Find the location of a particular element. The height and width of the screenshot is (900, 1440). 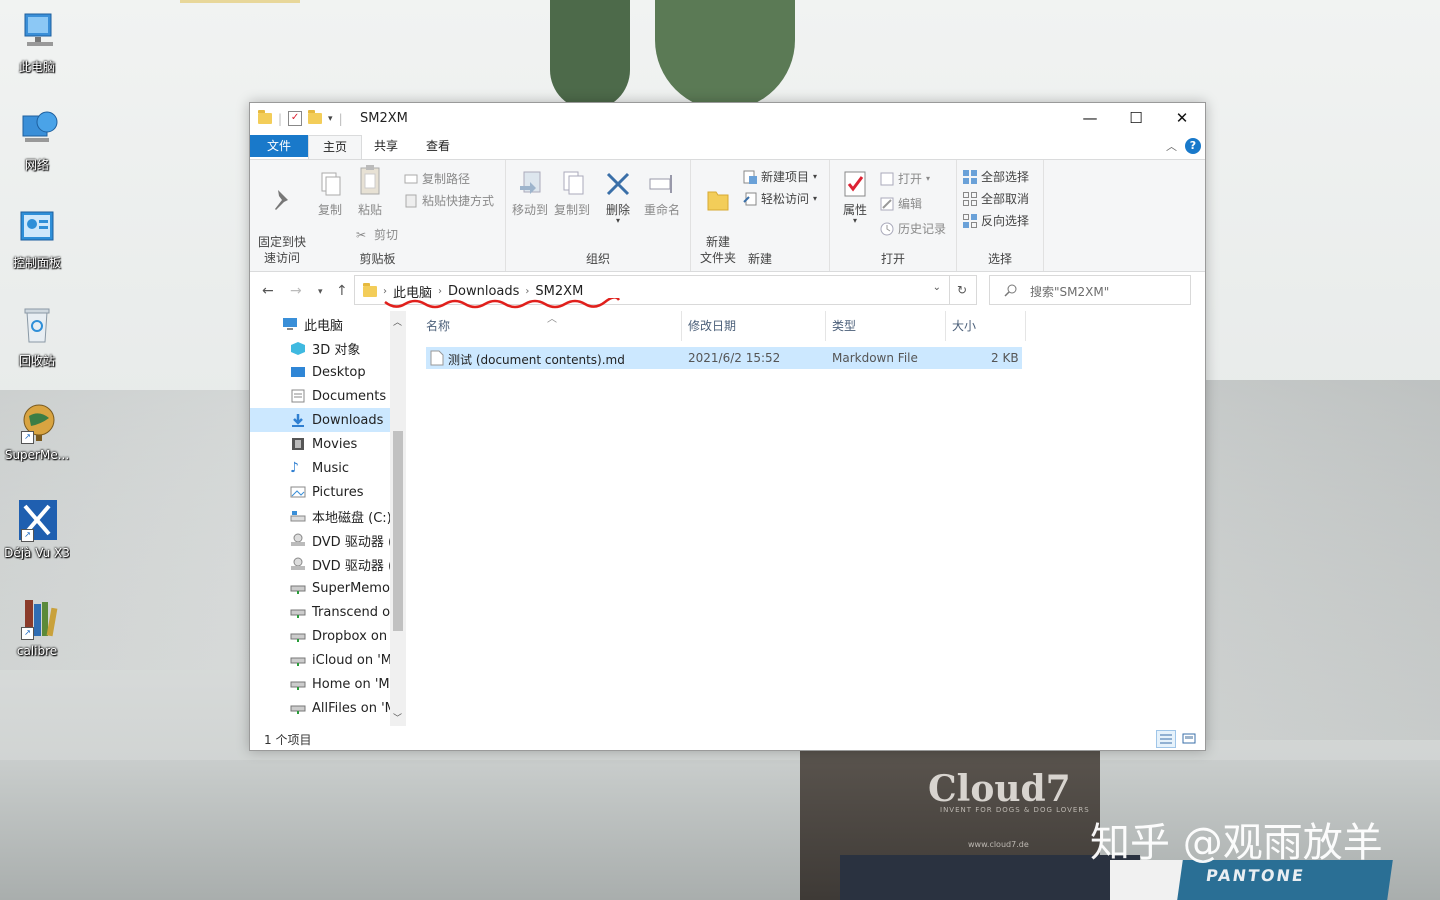

nav-label: Home on 'Ma is located at coordinates (355, 684).